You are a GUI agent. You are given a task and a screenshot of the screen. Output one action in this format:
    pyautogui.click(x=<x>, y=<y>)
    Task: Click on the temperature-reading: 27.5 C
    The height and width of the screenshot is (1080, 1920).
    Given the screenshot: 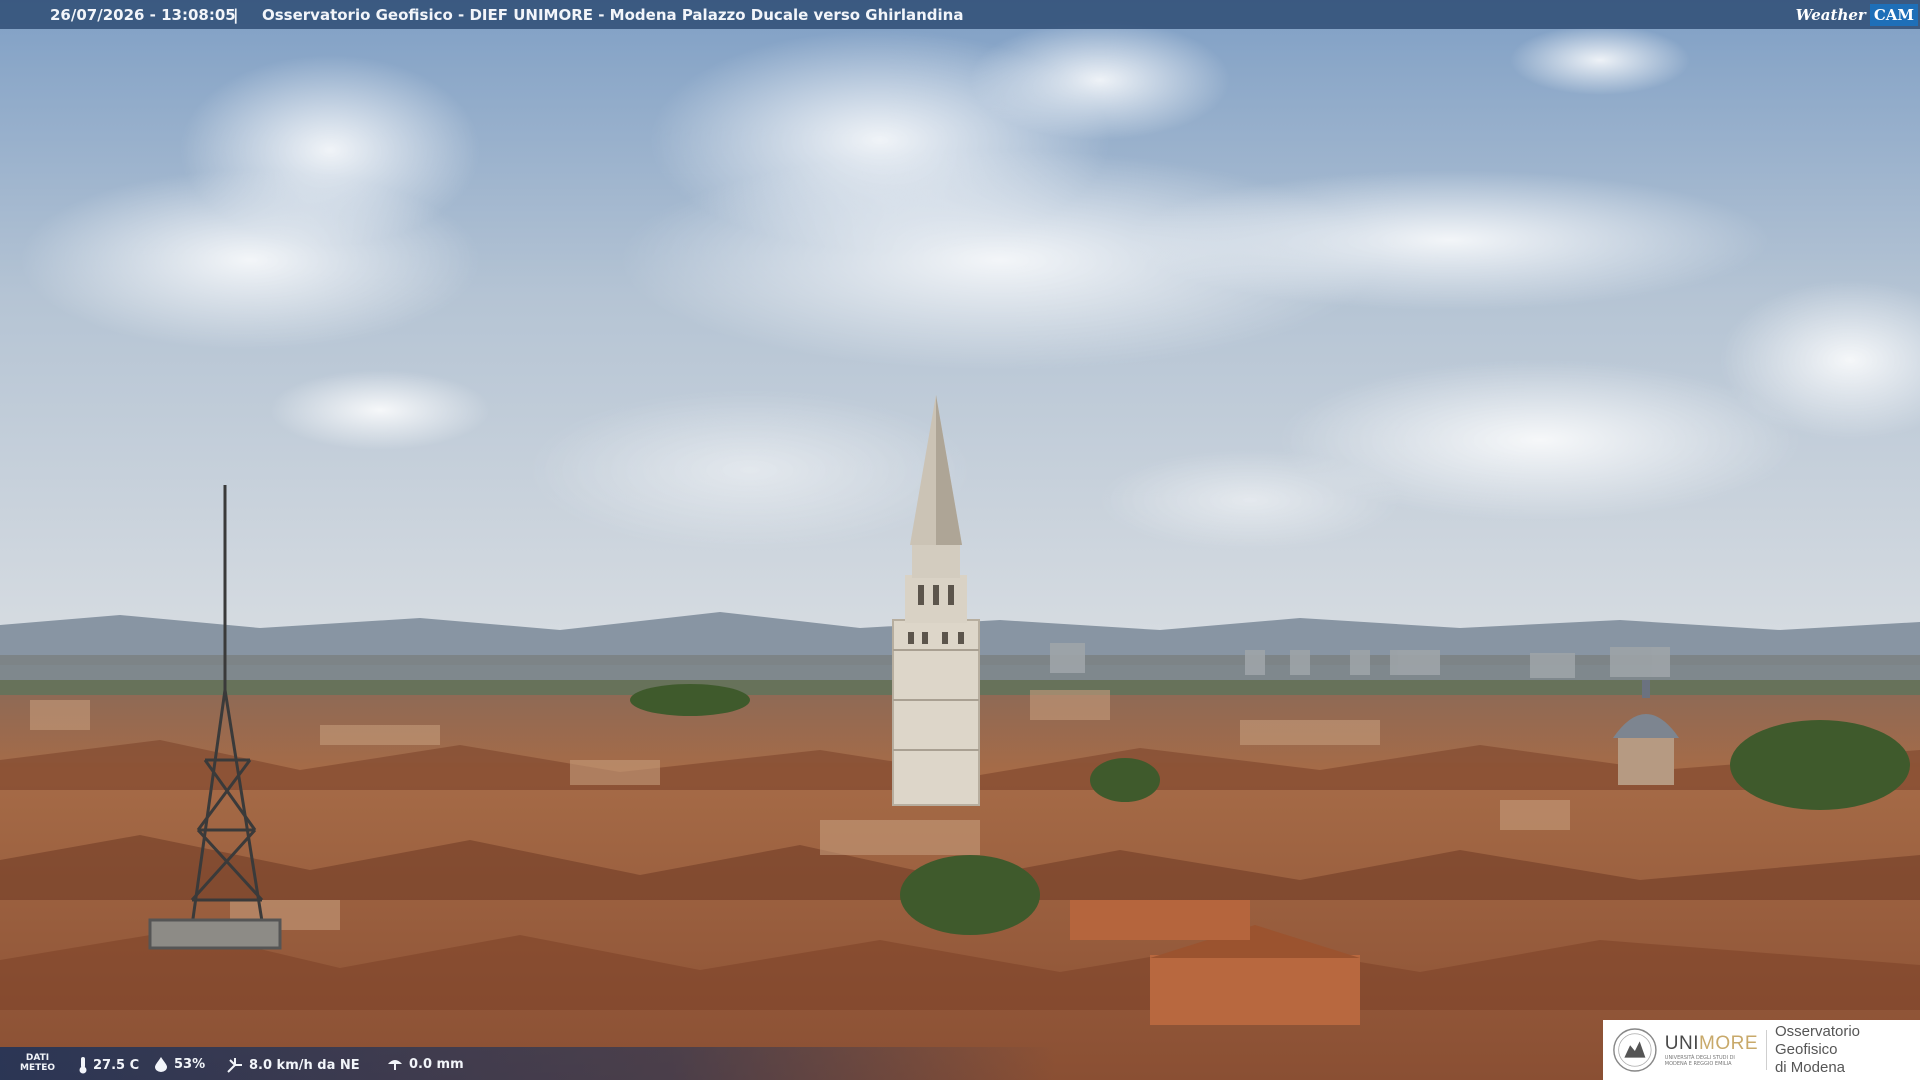 What is the action you would take?
    pyautogui.click(x=108, y=1065)
    